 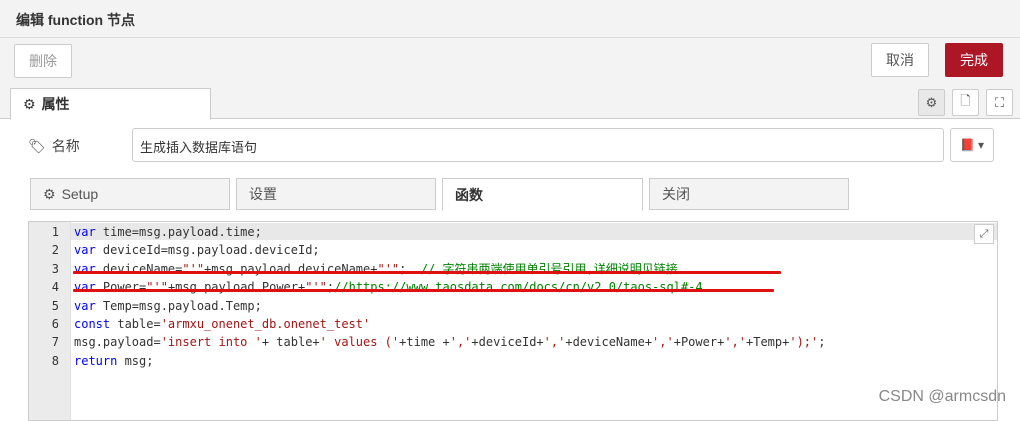 I want to click on document-icon: 🗋, so click(x=965, y=100).